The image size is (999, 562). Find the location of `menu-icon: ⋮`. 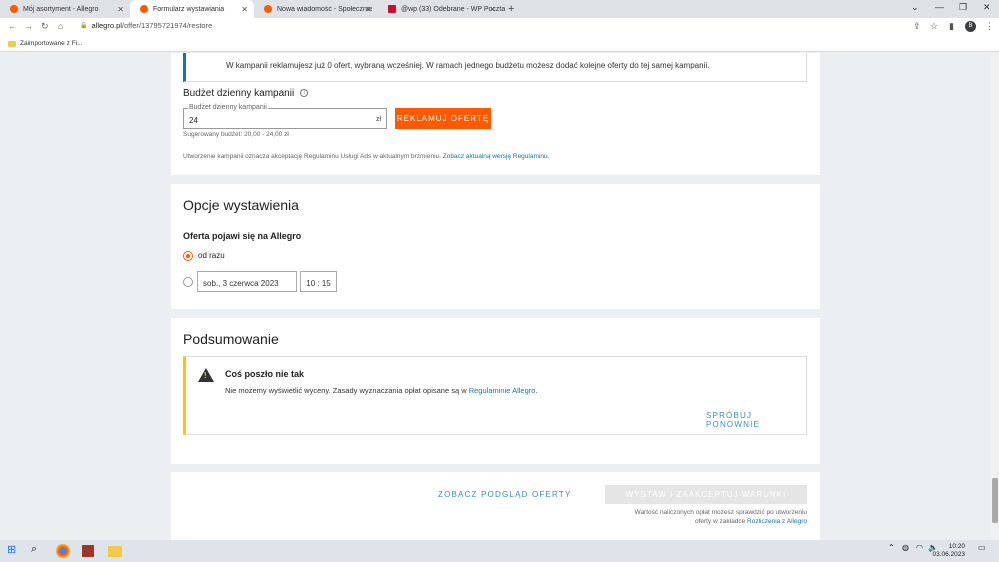

menu-icon: ⋮ is located at coordinates (989, 26).